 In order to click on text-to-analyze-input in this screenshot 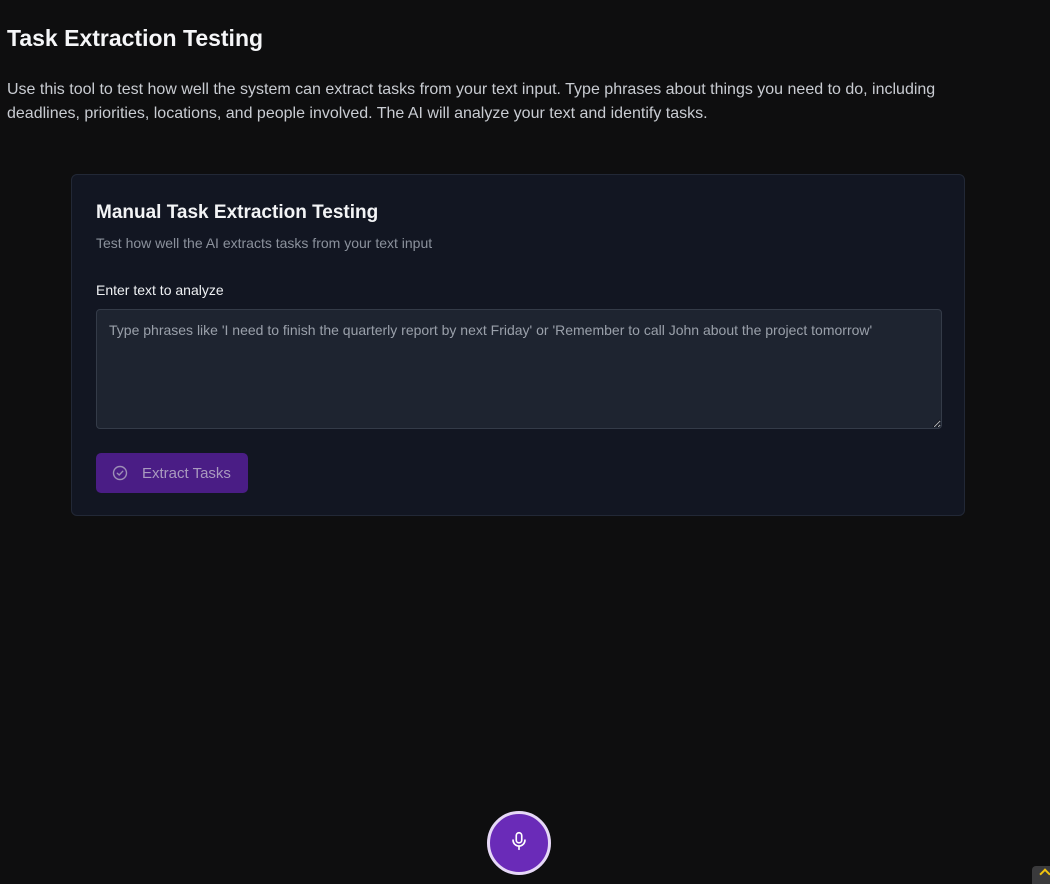, I will do `click(519, 369)`.